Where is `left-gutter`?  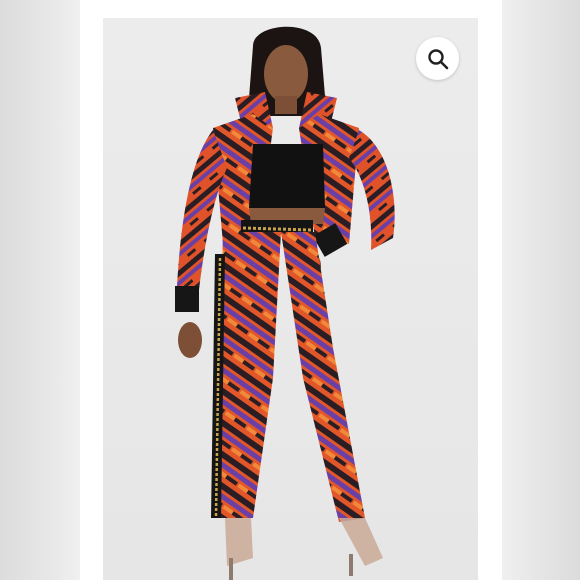 left-gutter is located at coordinates (40, 290).